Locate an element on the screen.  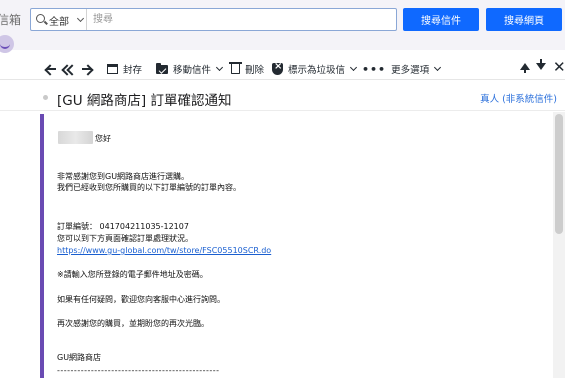
delete-button: 刪除 is located at coordinates (247, 69).